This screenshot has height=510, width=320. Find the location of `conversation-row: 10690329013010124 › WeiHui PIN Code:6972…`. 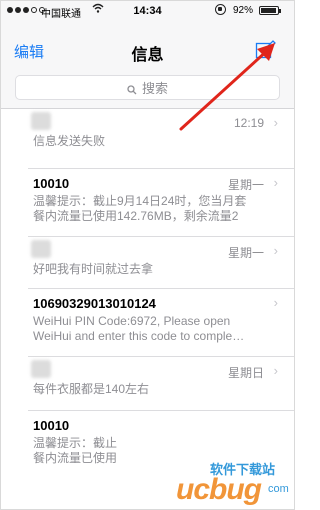

conversation-row: 10690329013010124 › WeiHui PIN Code:6972… is located at coordinates (147, 323).